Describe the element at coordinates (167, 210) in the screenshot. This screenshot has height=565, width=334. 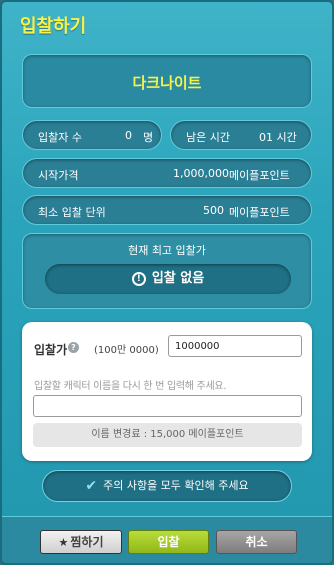
I see `min-increment: 최소 입찰 단위 500 메이플포인트` at that location.